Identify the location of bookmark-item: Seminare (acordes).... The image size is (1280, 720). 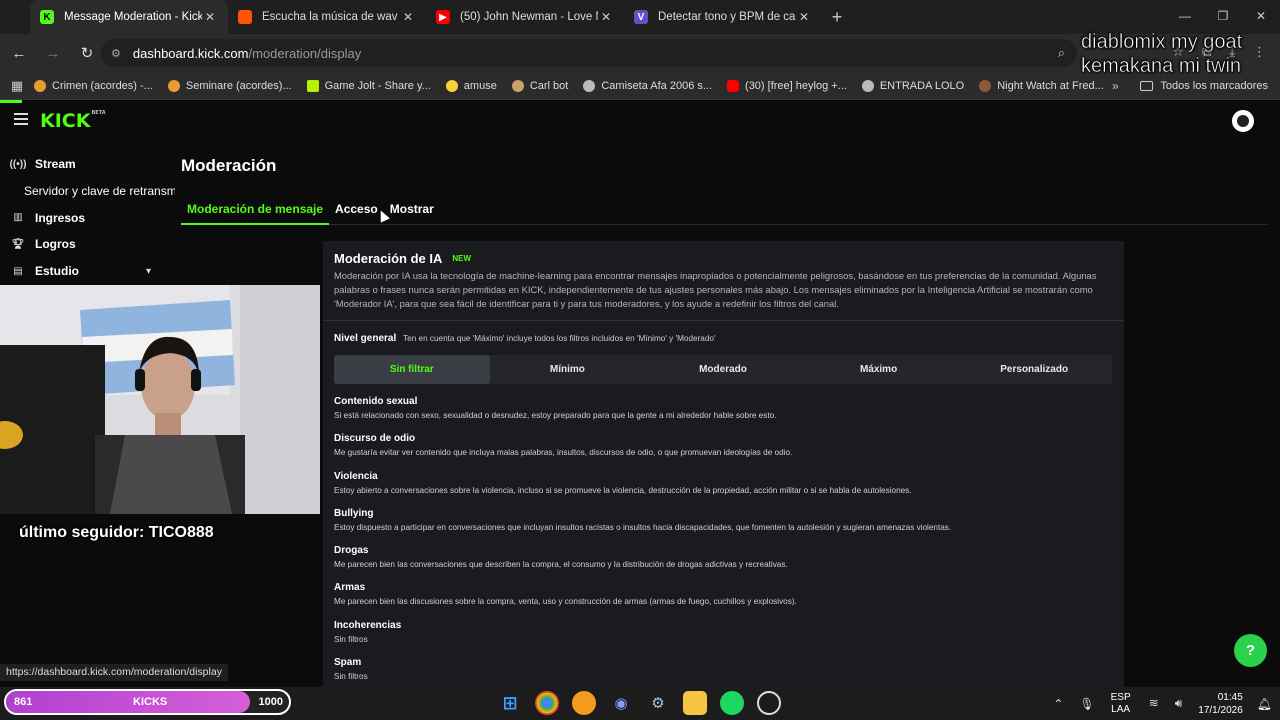
(229, 85).